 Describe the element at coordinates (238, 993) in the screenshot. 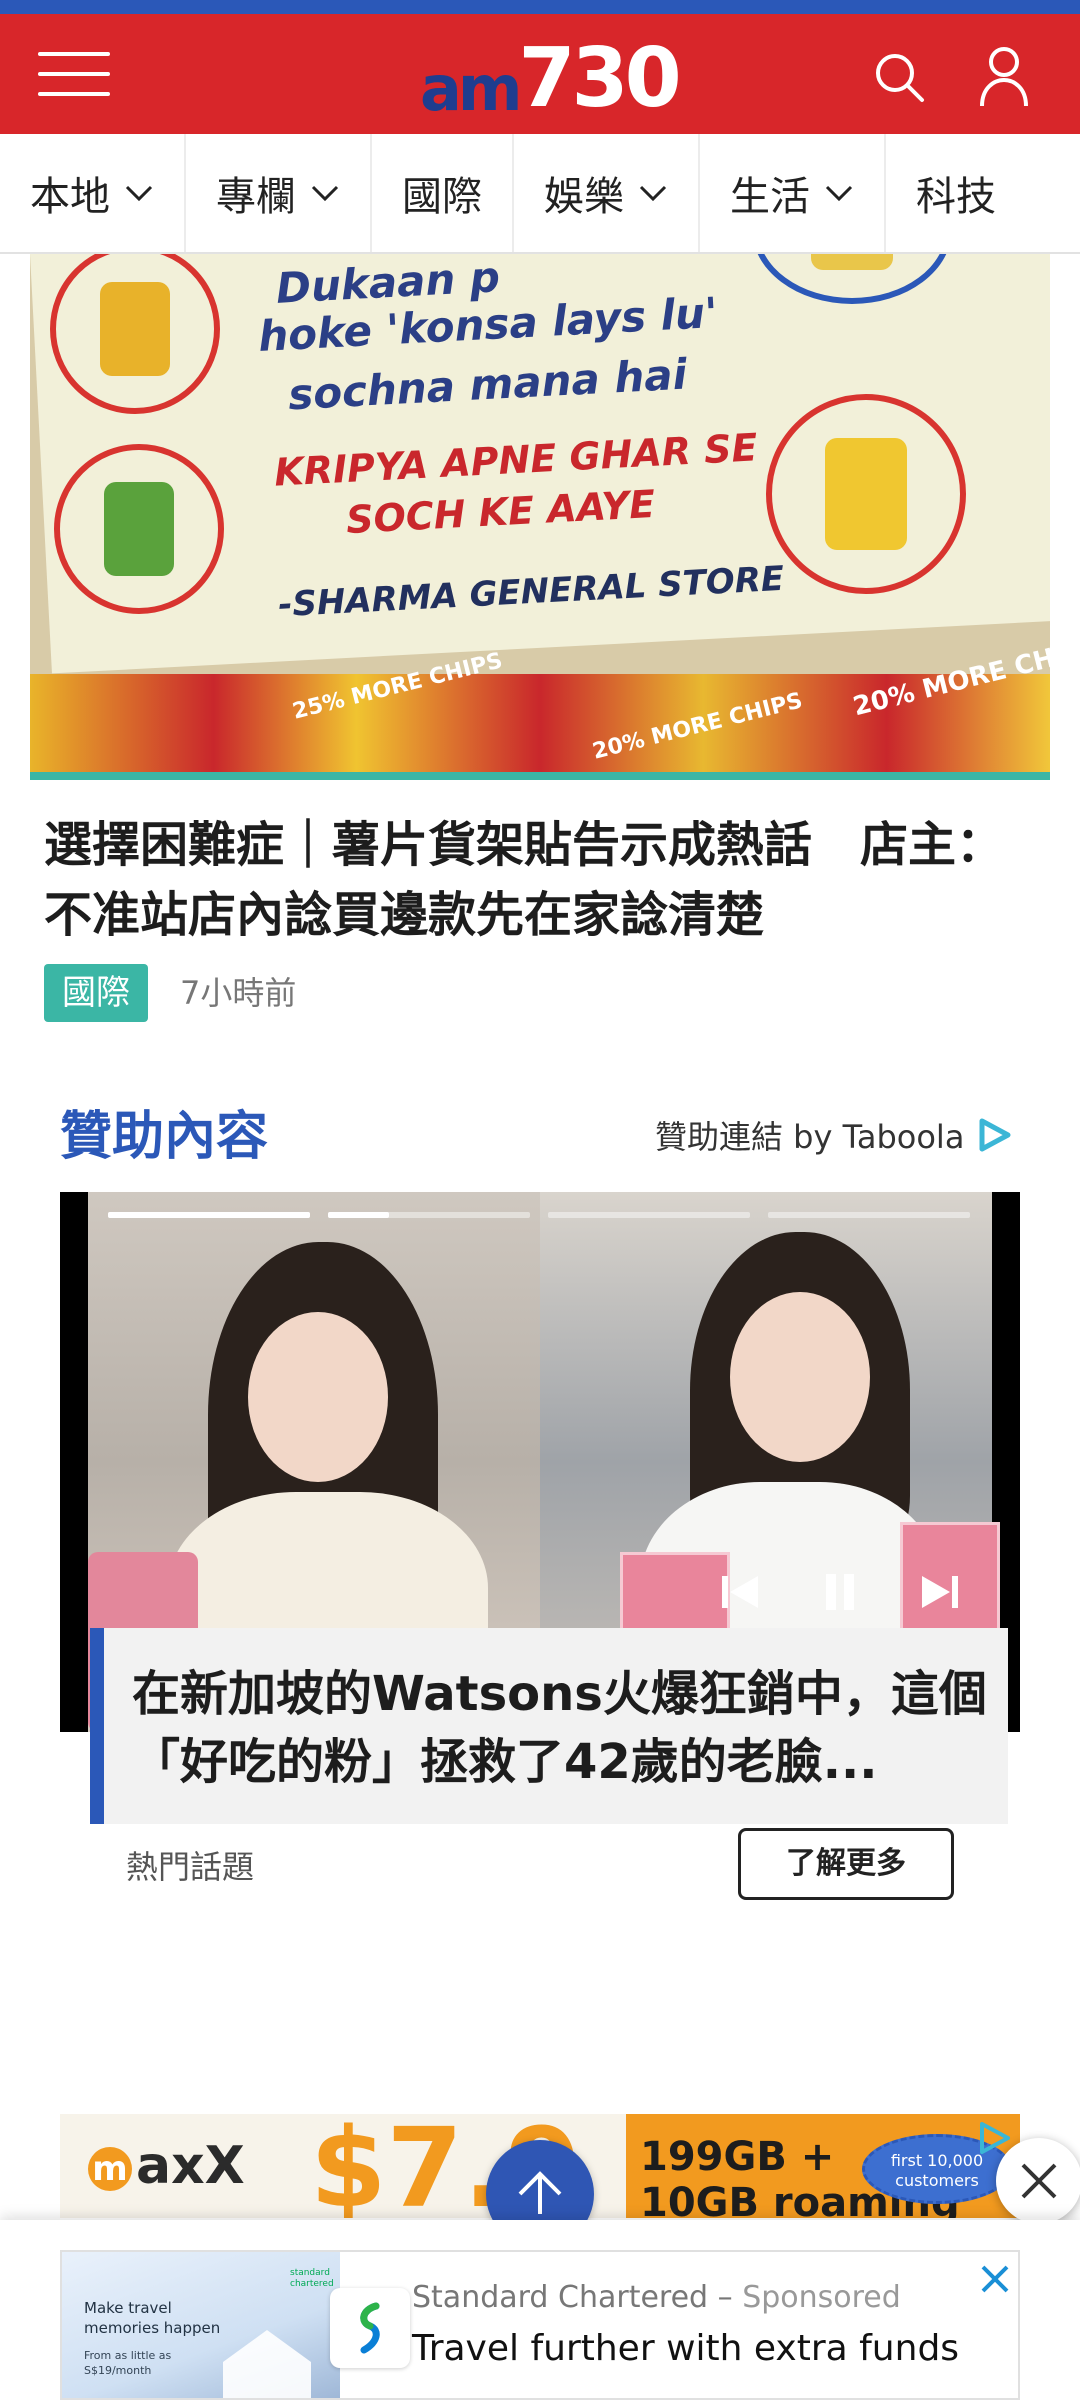

I see `publish-time: 7小時前` at that location.